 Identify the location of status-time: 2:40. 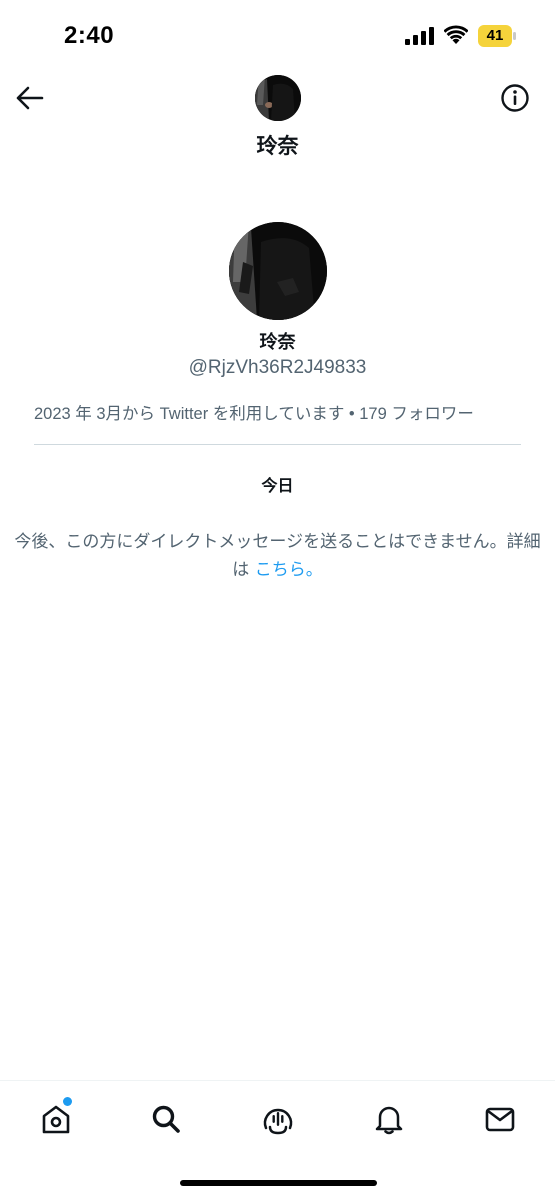
(89, 35).